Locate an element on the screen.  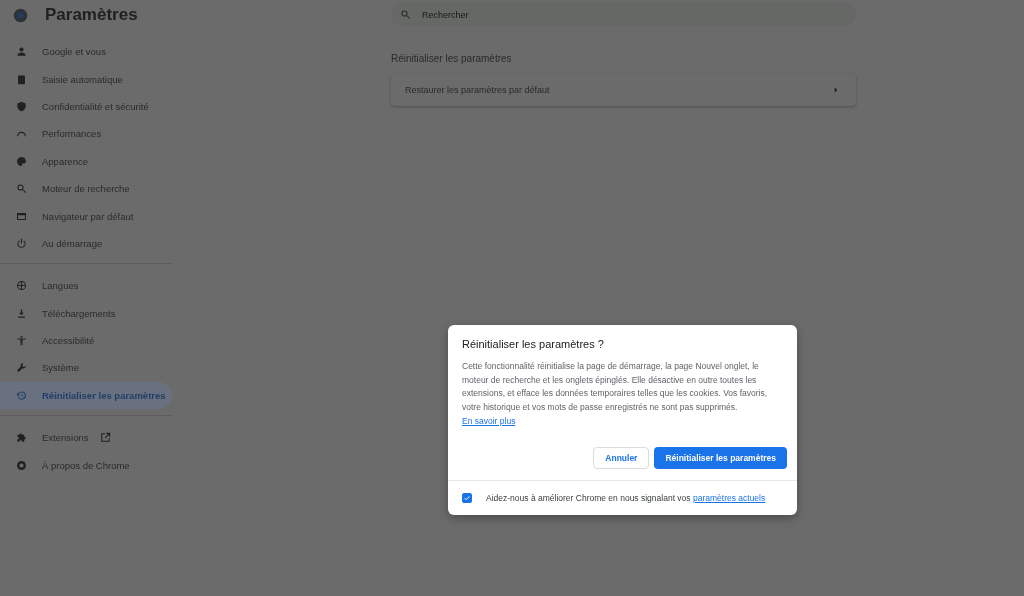
sidebar-item: Navigateur par défaut is located at coordinates (86, 216).